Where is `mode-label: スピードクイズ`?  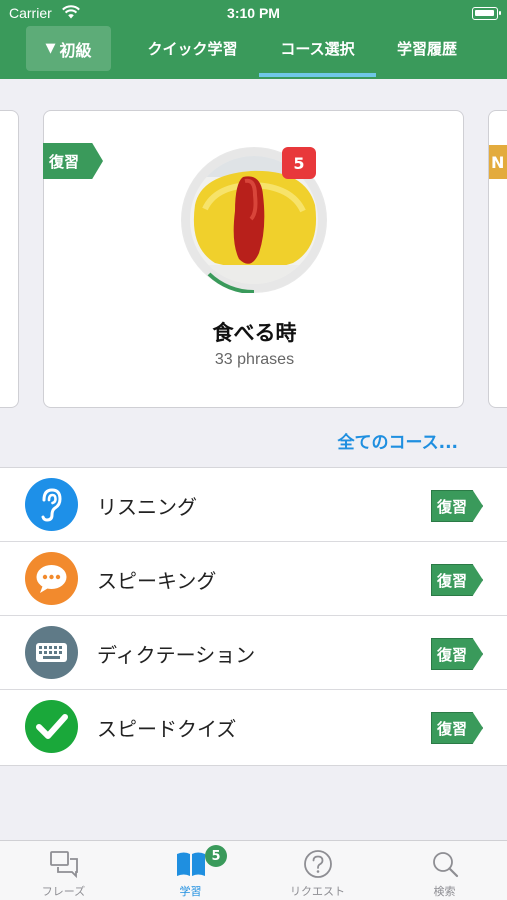
mode-label: スピードクイズ is located at coordinates (167, 729).